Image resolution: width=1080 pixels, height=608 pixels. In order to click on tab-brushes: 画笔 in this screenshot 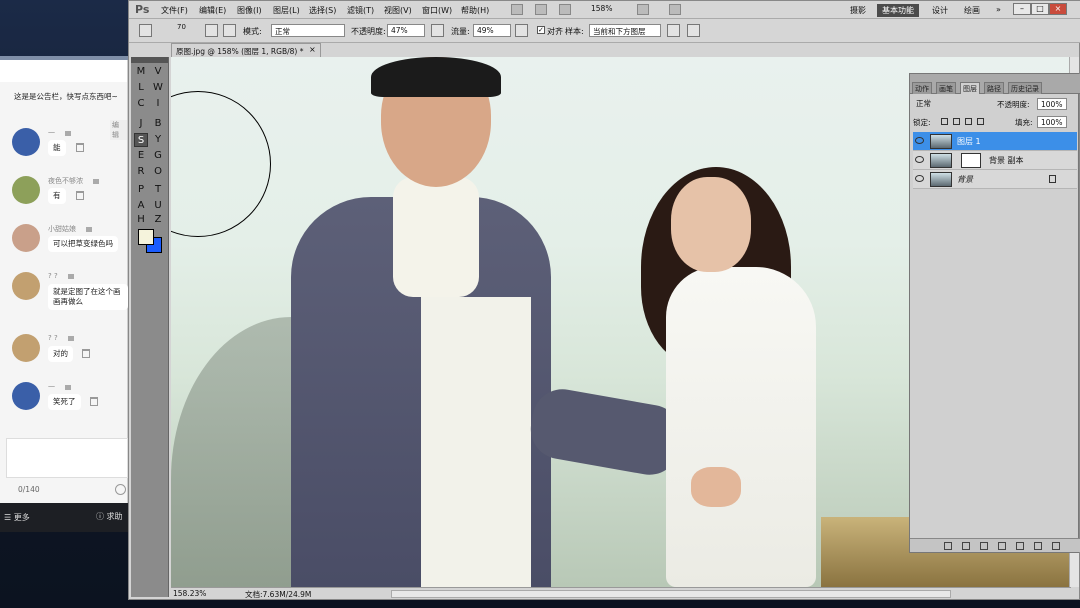, I will do `click(946, 88)`.